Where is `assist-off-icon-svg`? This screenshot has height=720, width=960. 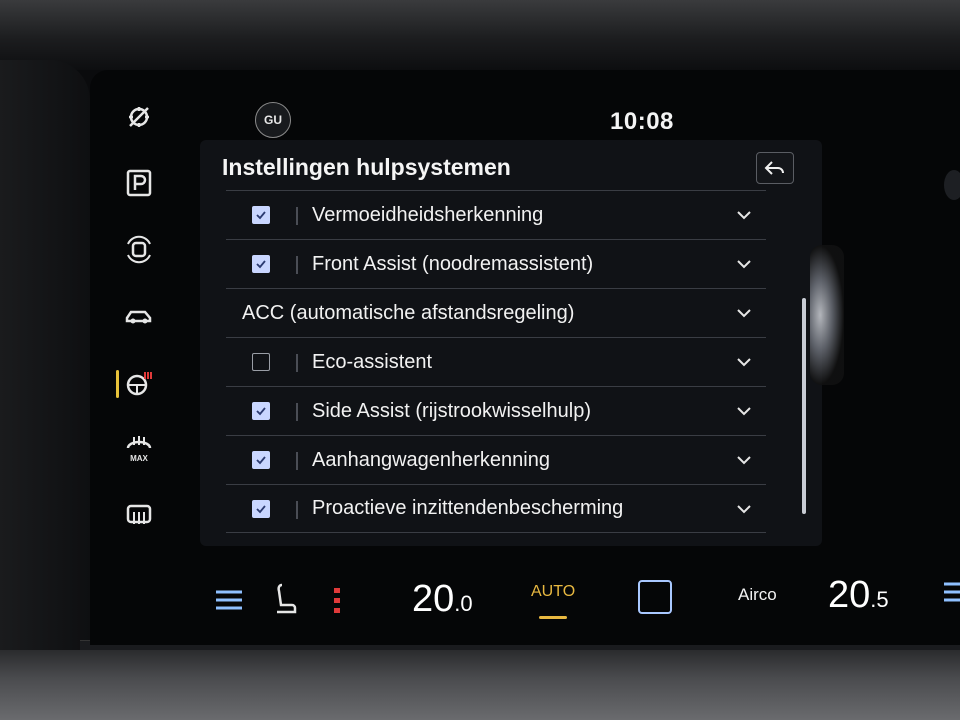
assist-off-icon-svg is located at coordinates (139, 117).